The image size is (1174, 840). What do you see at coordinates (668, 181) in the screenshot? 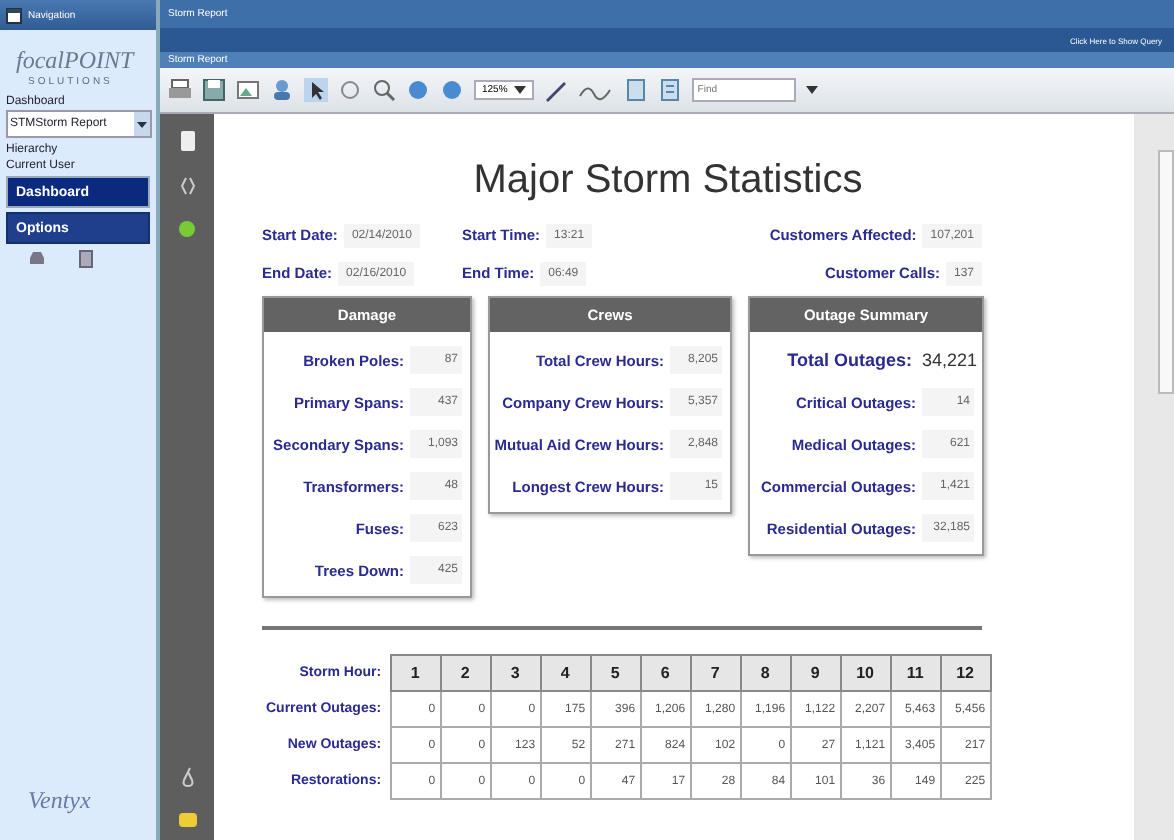
I see `report-title: Major Storm Statistics` at bounding box center [668, 181].